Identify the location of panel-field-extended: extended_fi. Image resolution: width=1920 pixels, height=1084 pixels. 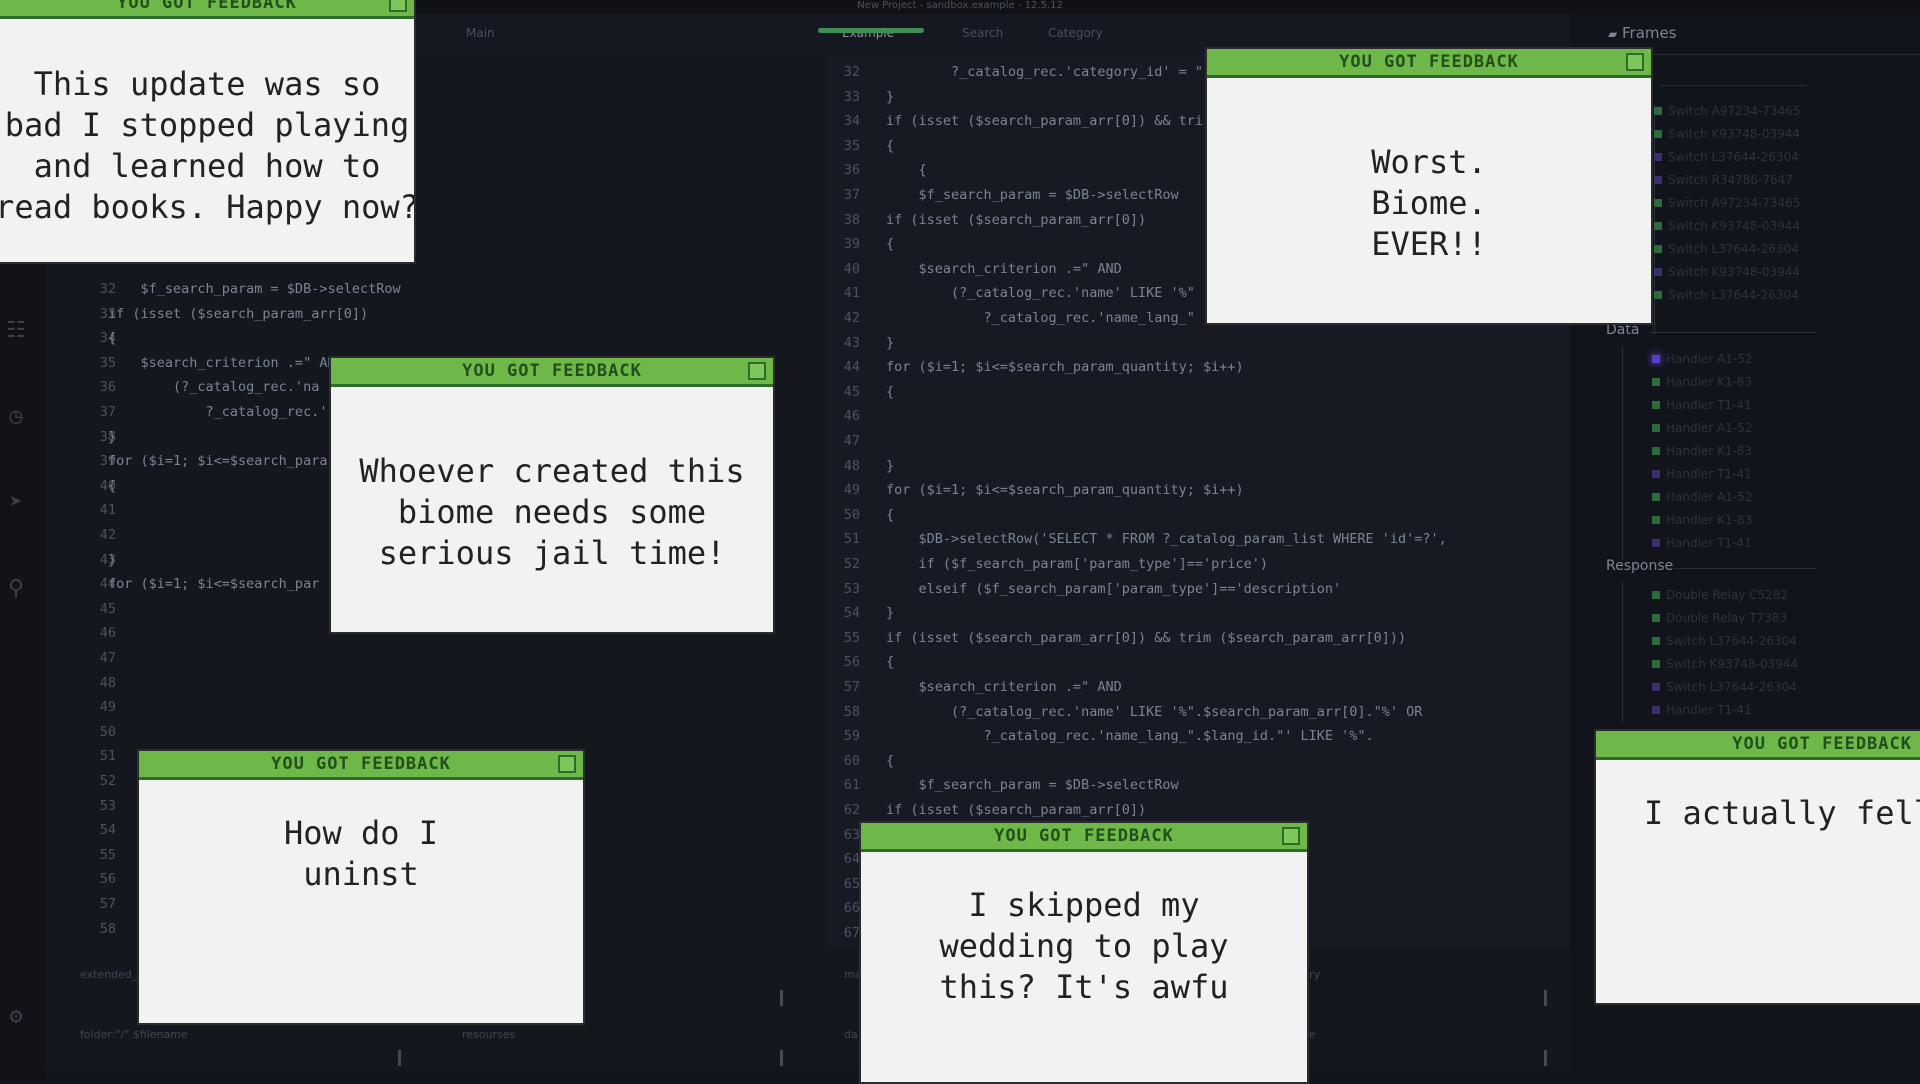
(112, 974).